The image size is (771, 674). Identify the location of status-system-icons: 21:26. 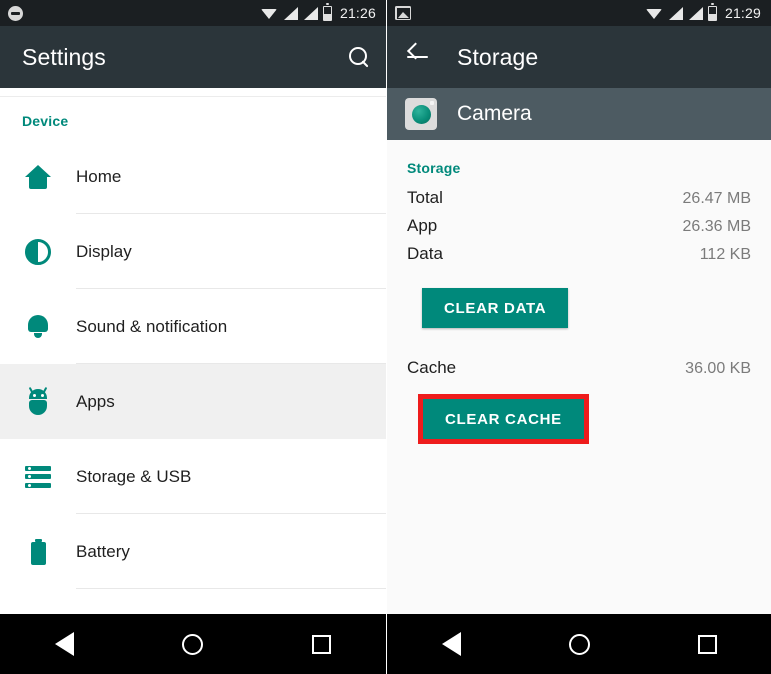
(318, 12).